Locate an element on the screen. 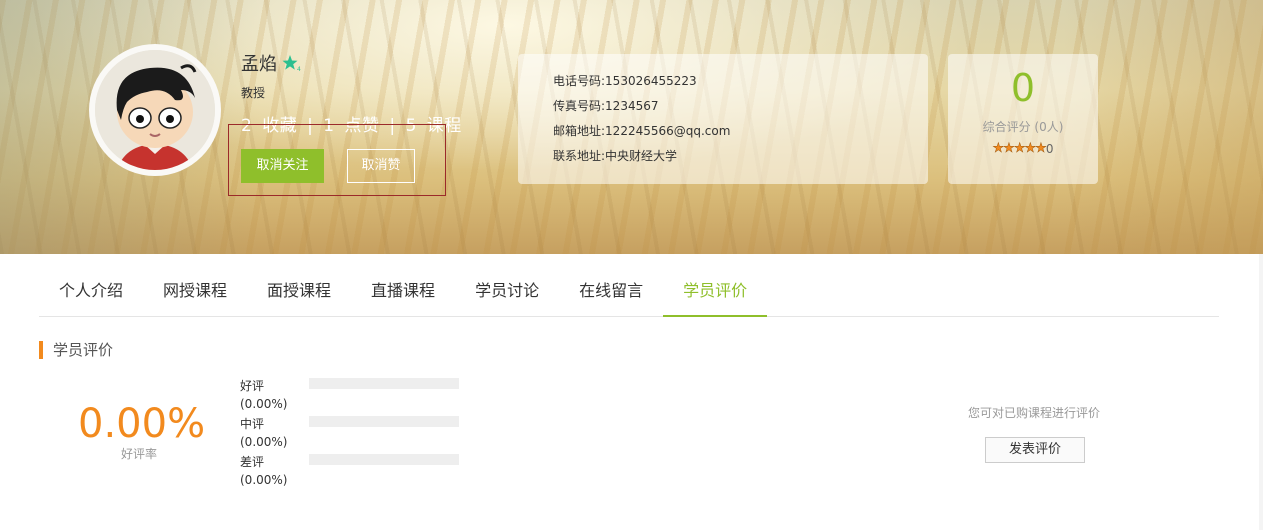 This screenshot has height=530, width=1263. score-card: 0 综合评分 (0人) ★★★★★ 0 is located at coordinates (1023, 119).